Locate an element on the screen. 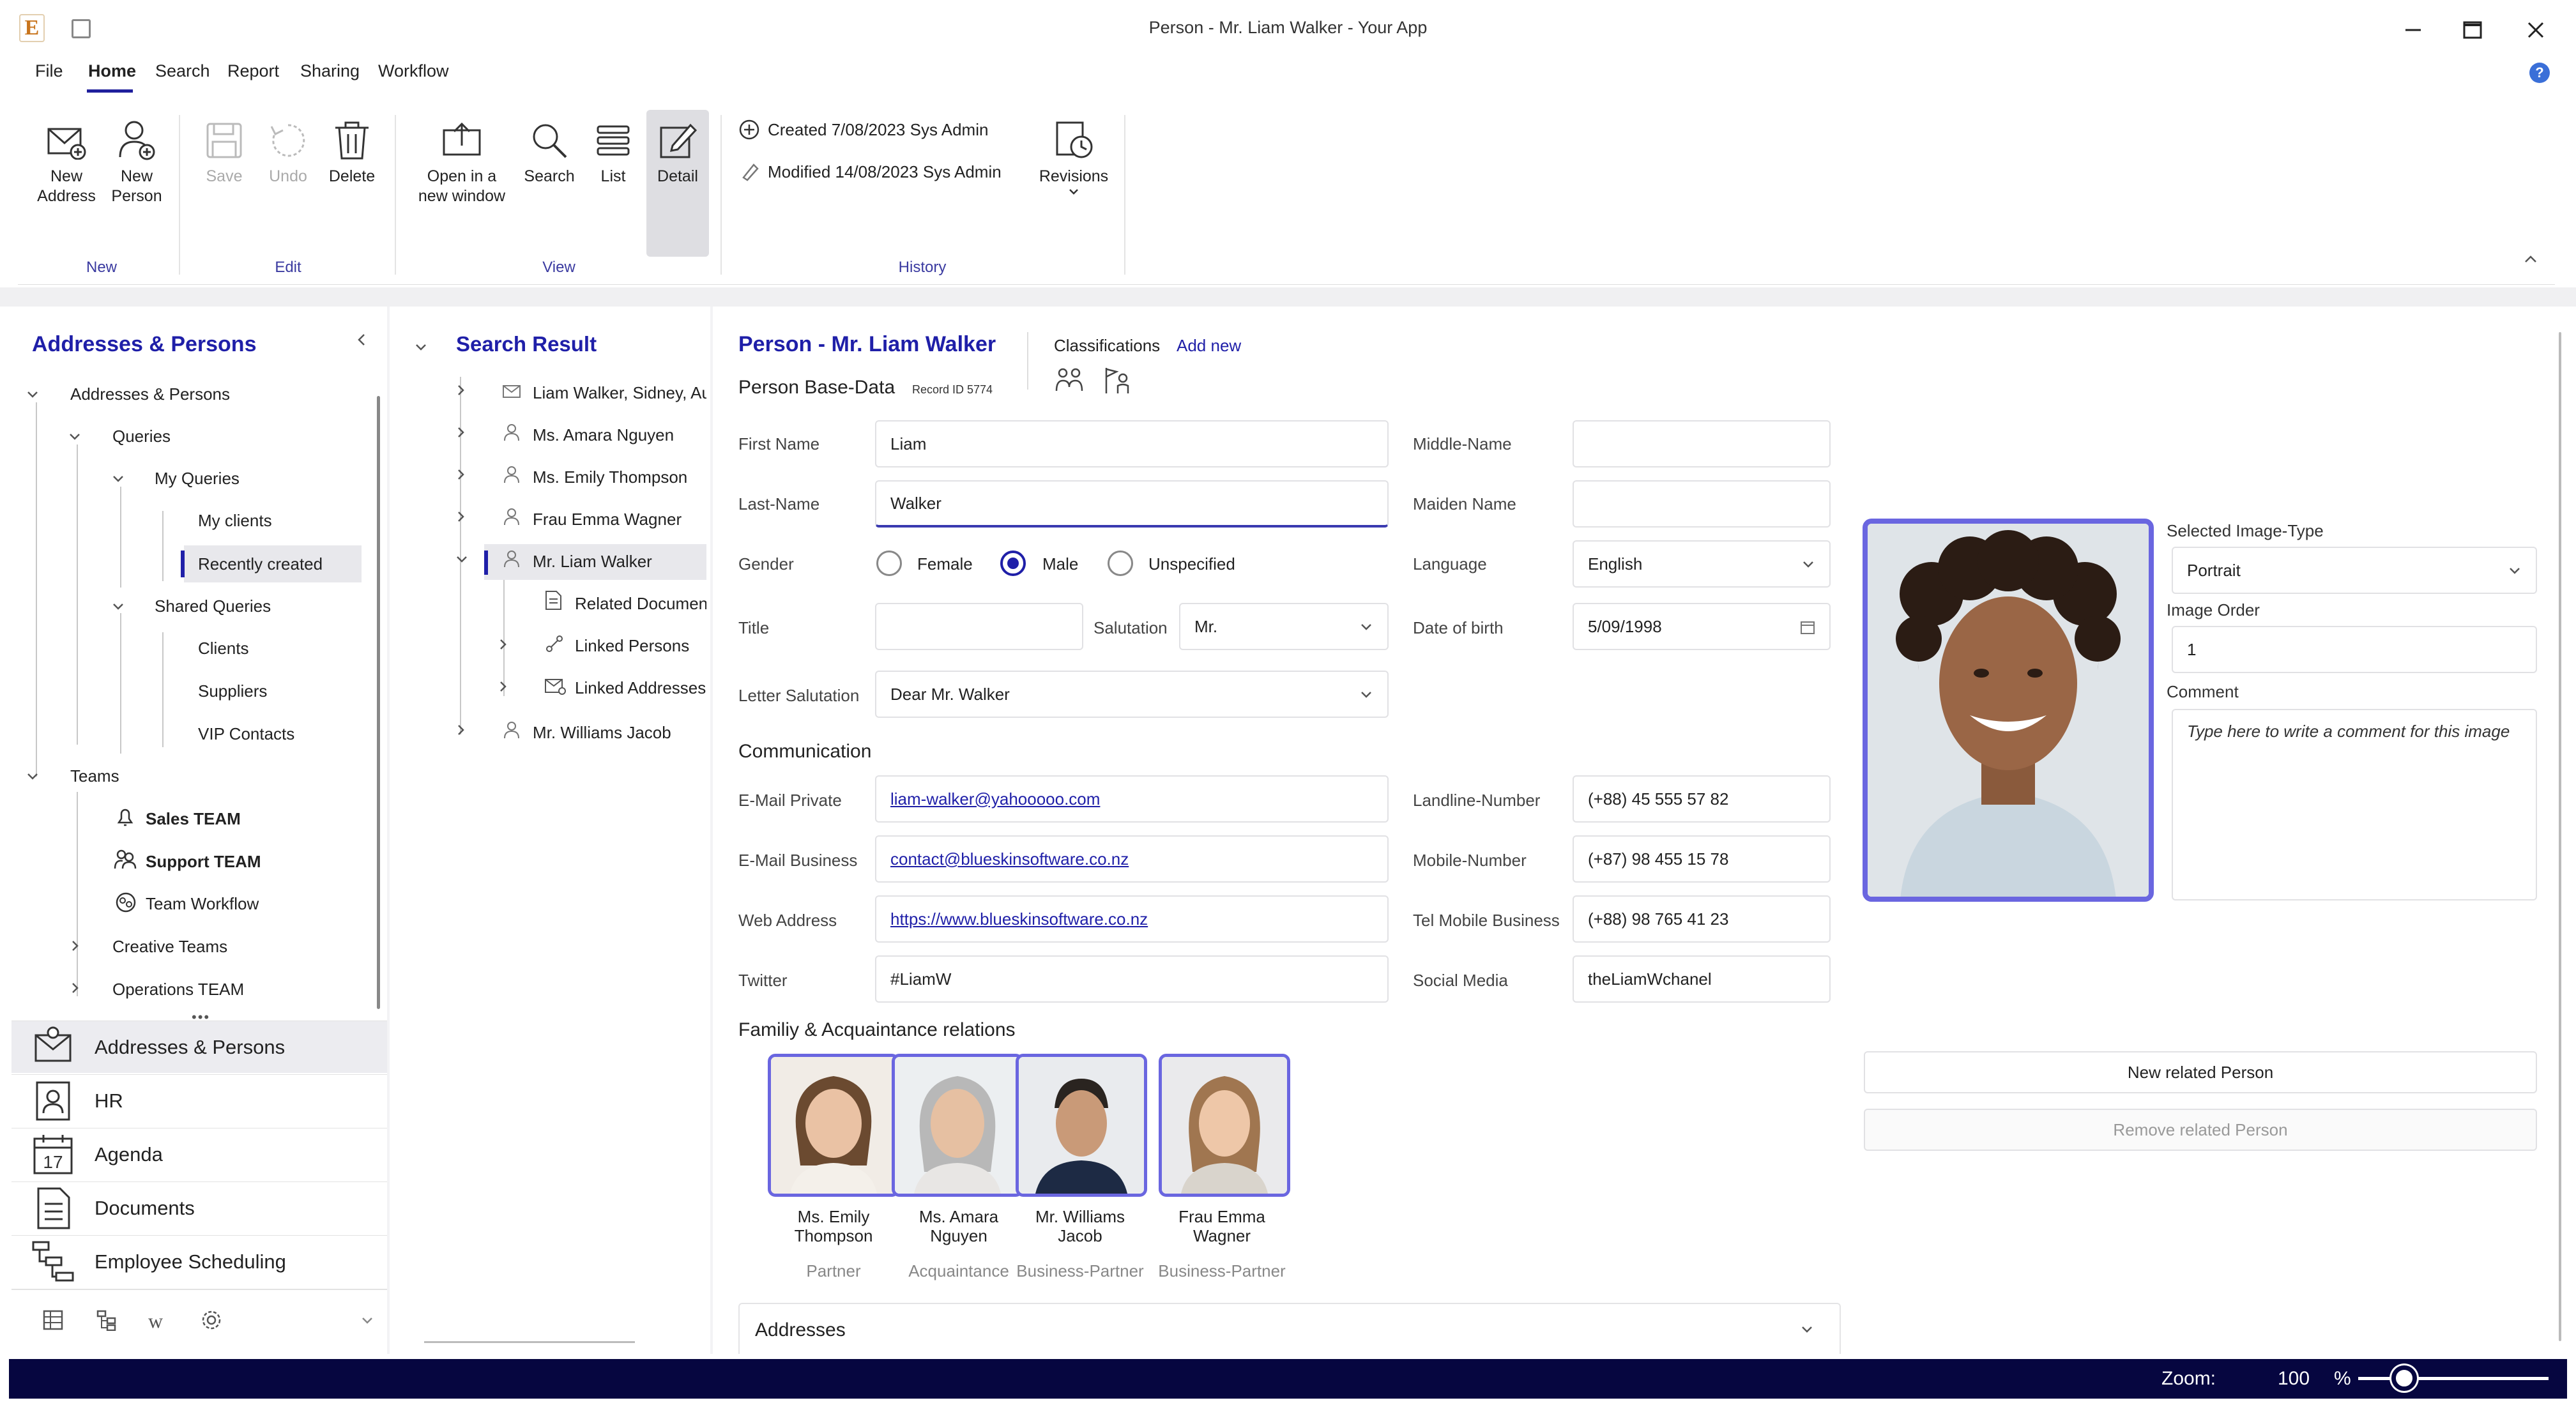 The height and width of the screenshot is (1405, 2576). email-business-link: contact@blueskinsoftware.co.nz is located at coordinates (1009, 859).